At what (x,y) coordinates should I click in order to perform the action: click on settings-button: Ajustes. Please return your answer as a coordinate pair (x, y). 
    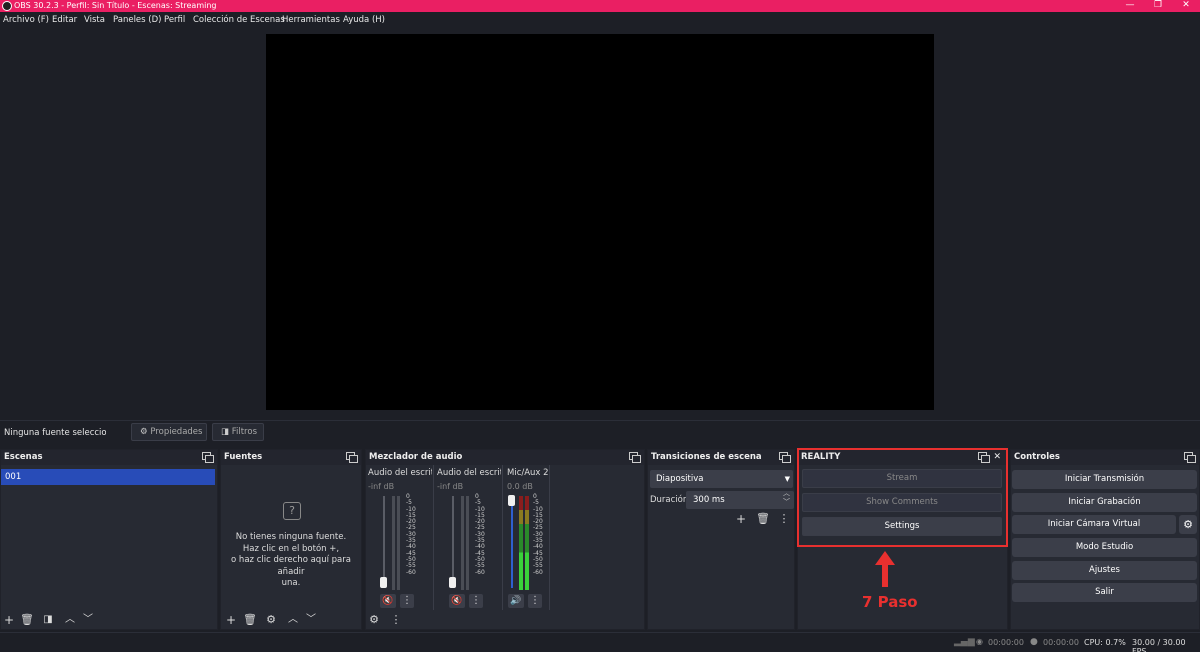
    Looking at the image, I should click on (1104, 570).